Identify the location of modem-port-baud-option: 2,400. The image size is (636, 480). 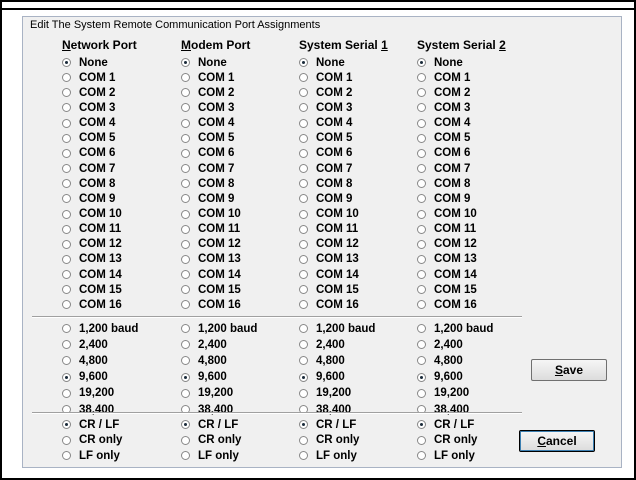
(204, 344).